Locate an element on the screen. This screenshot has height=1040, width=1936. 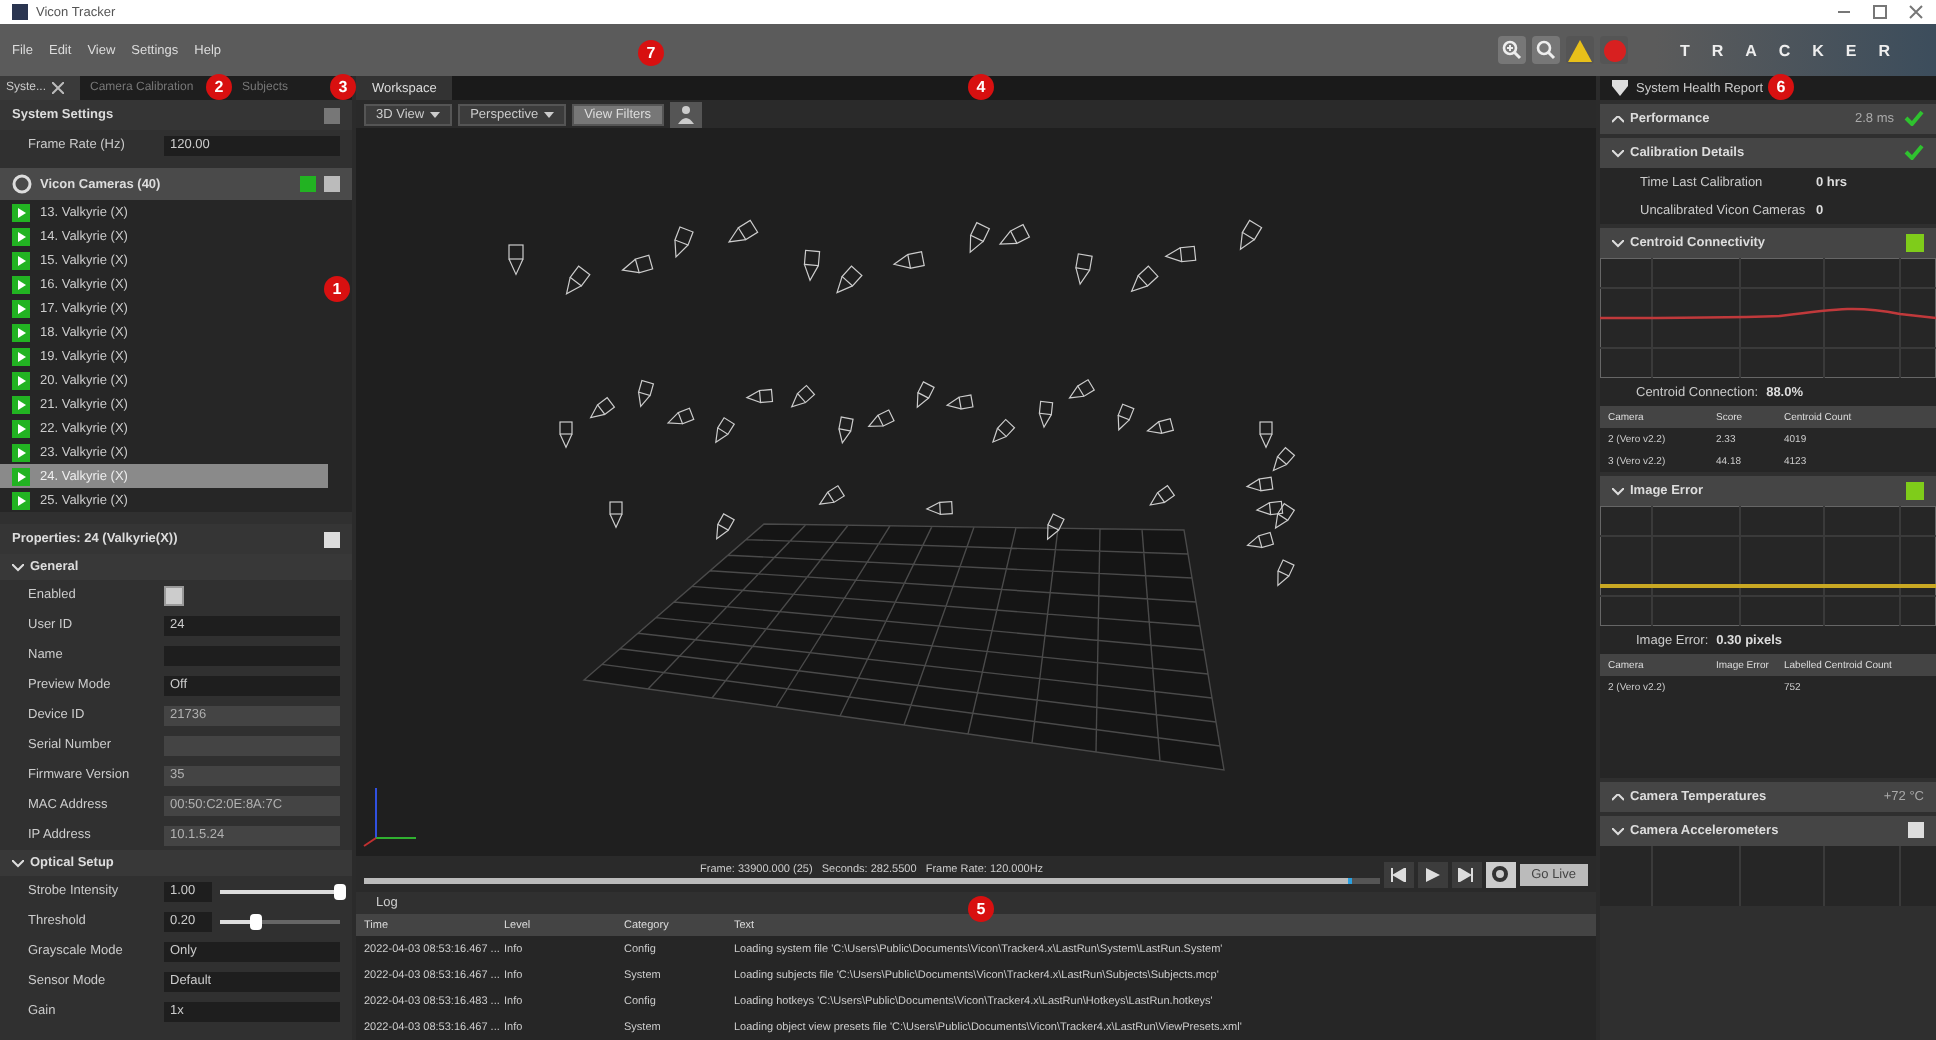
zoom-in-icon is located at coordinates (1512, 50).